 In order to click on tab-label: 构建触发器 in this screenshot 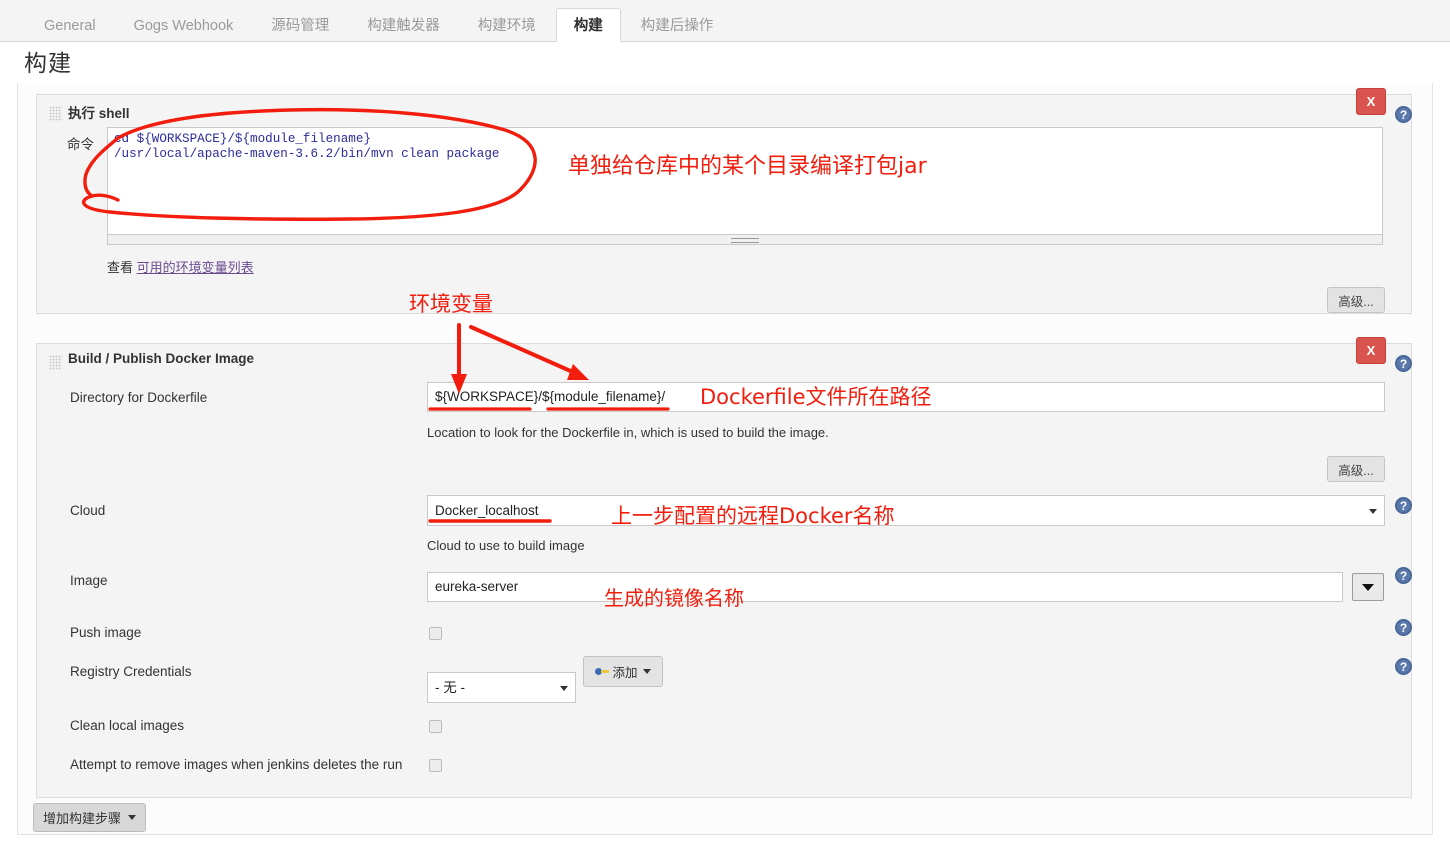, I will do `click(403, 26)`.